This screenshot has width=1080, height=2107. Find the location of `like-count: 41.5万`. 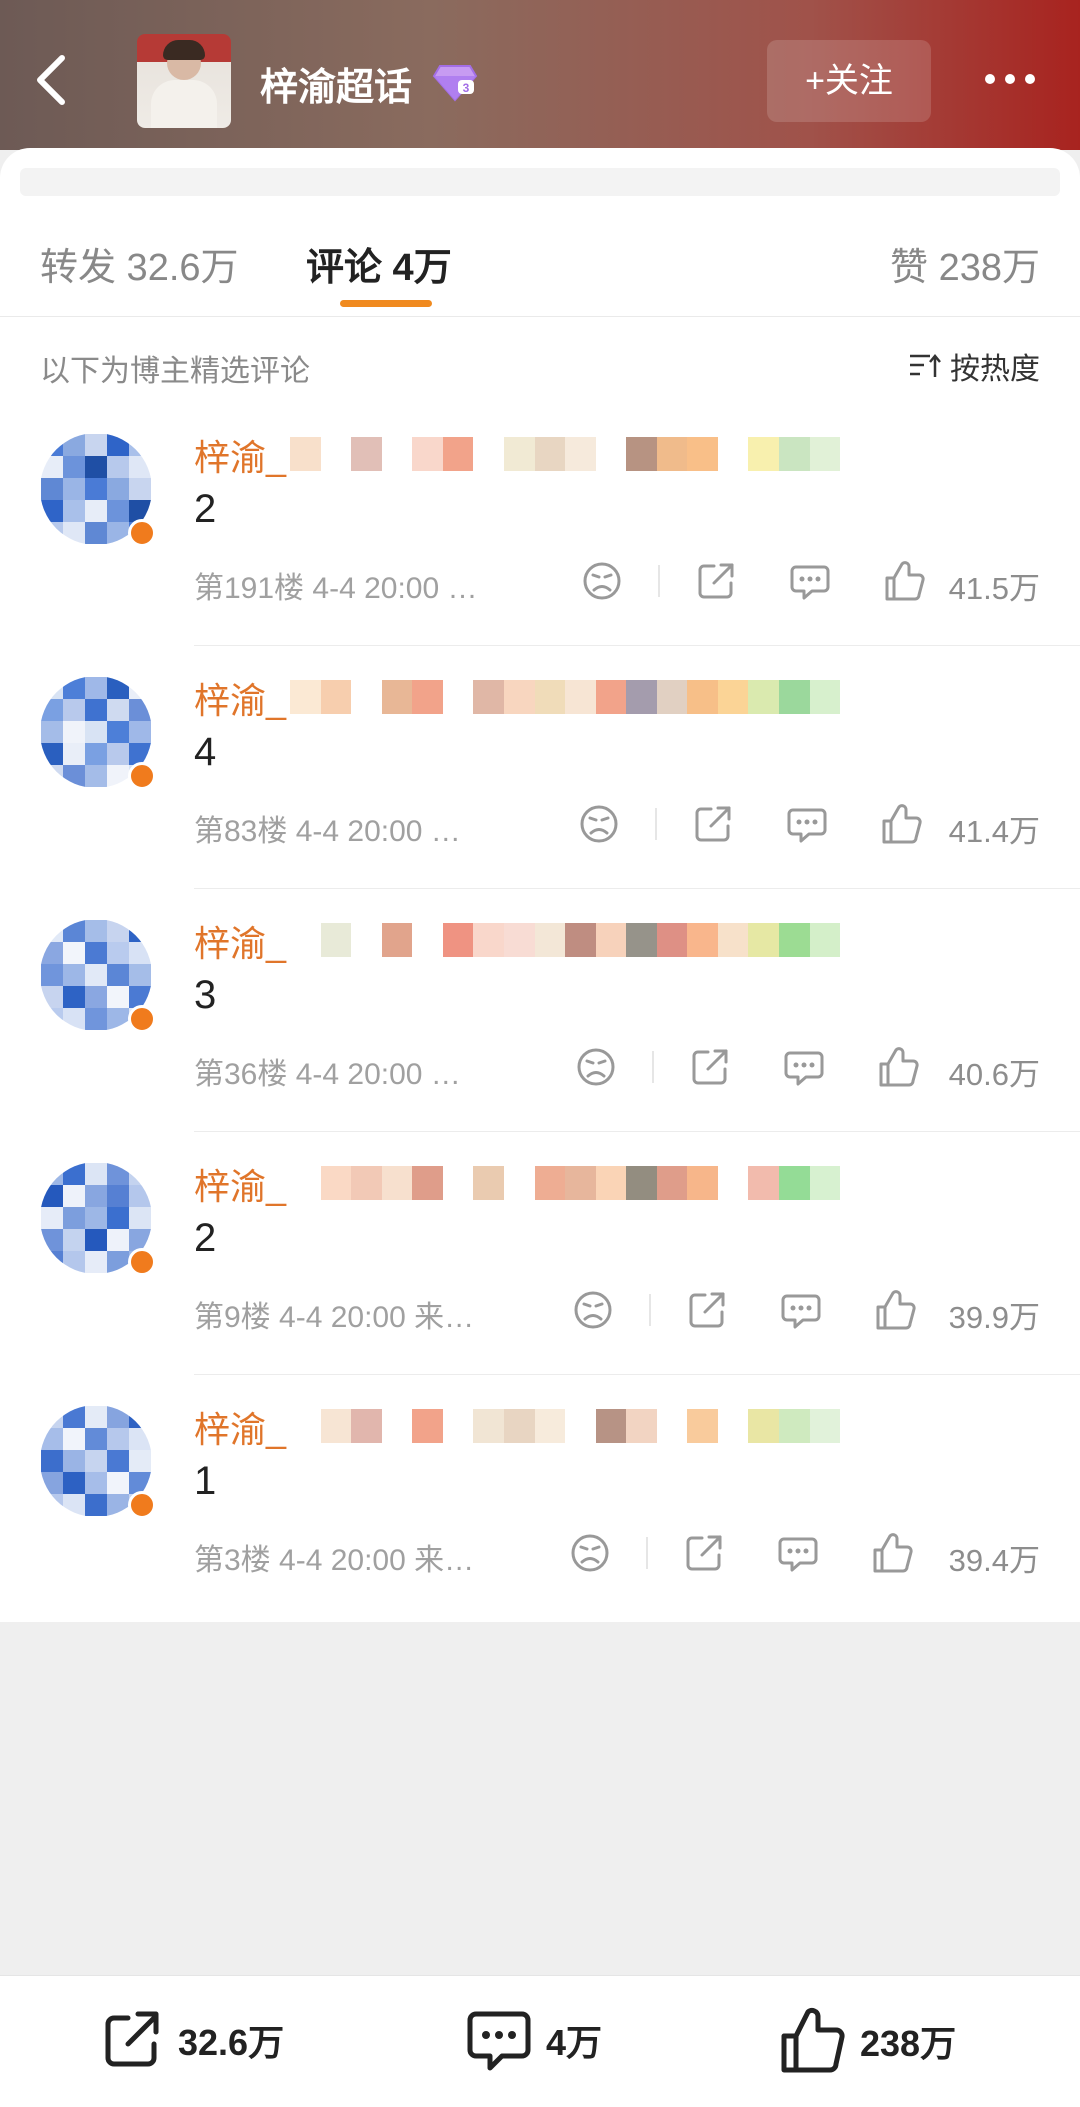

like-count: 41.5万 is located at coordinates (994, 585).